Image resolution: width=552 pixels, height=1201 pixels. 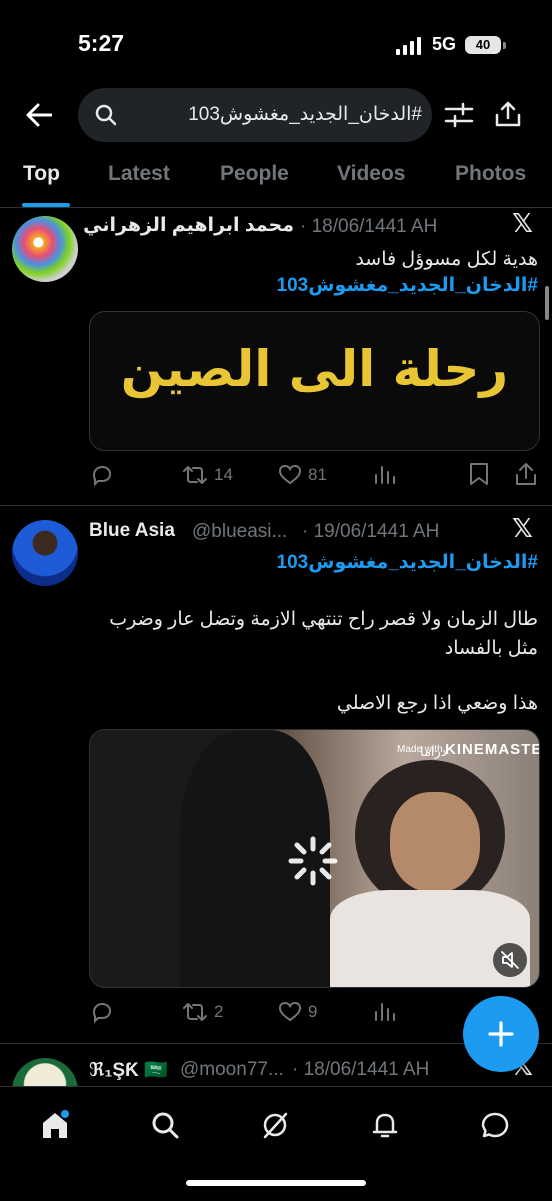 What do you see at coordinates (317, 474) in the screenshot?
I see `like-count: 81` at bounding box center [317, 474].